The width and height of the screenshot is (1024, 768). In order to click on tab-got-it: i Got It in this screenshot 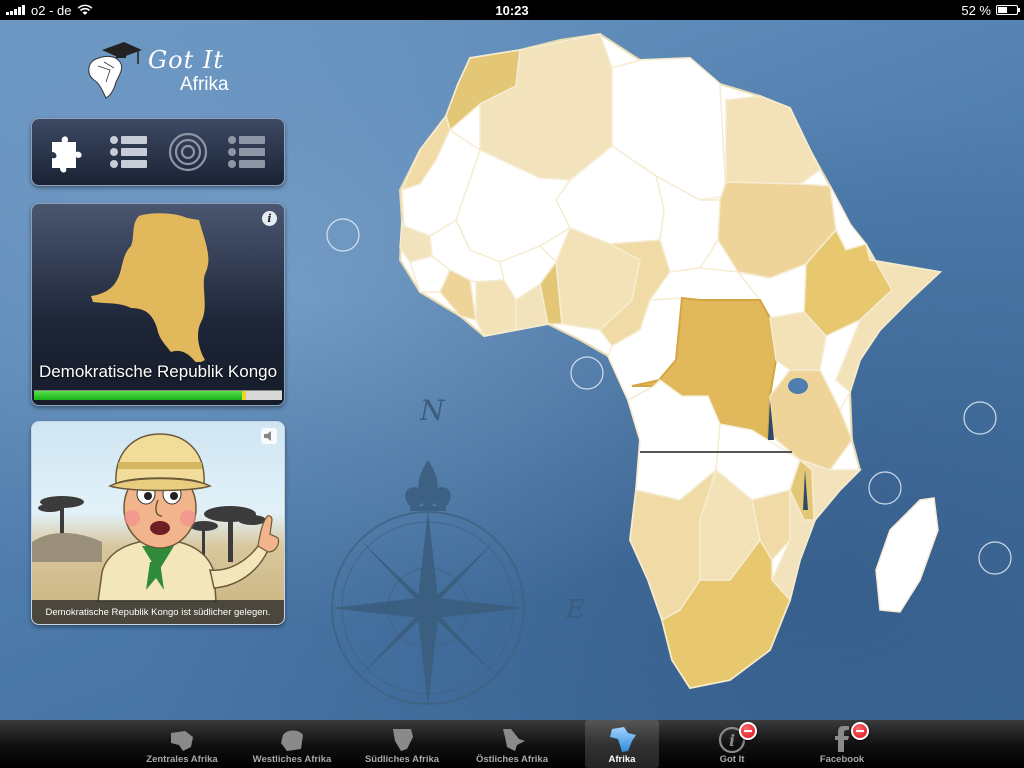, I will do `click(732, 744)`.